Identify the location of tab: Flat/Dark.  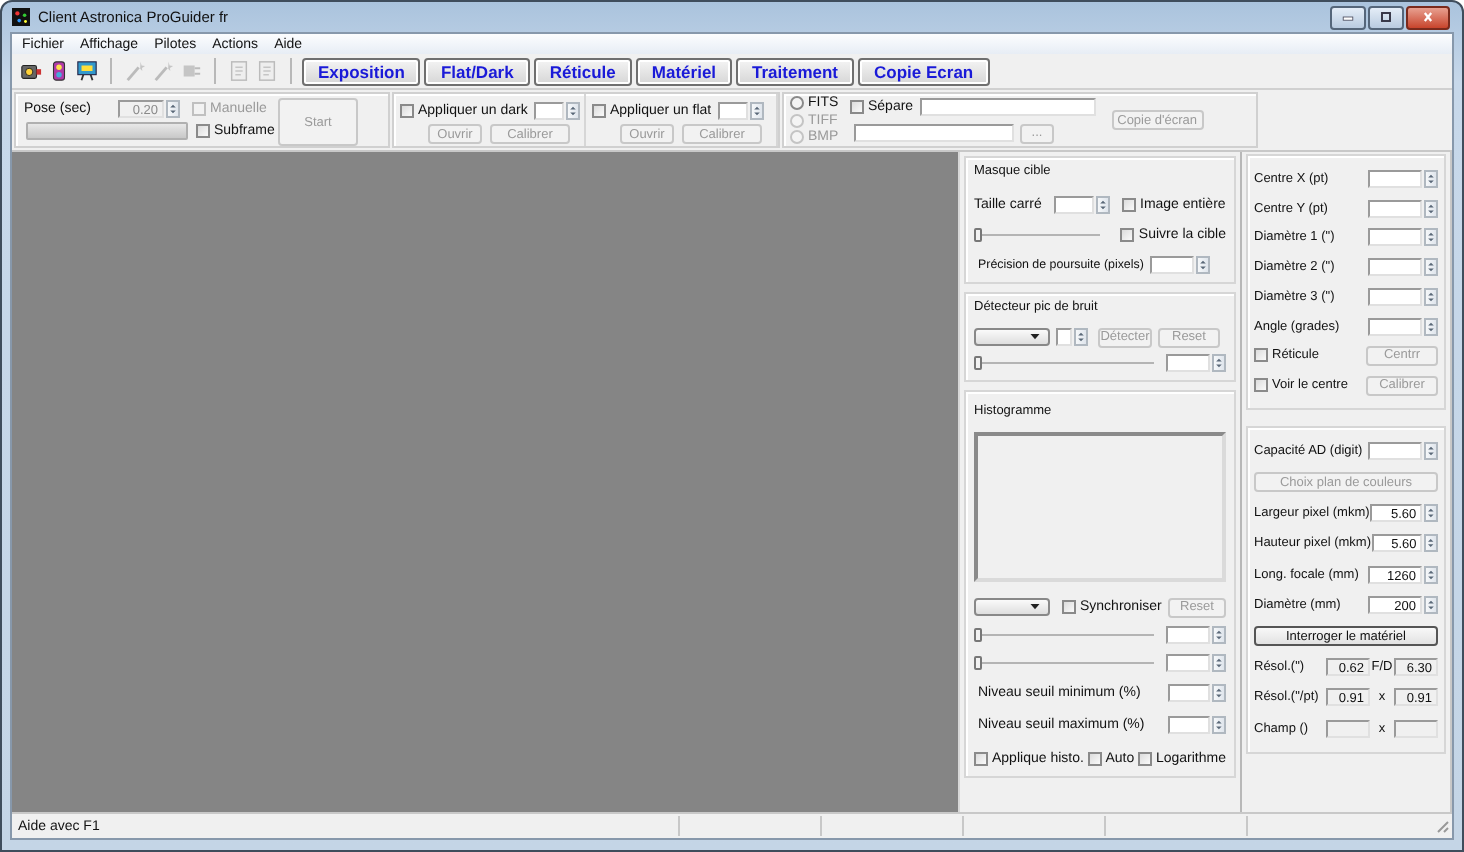
(477, 71).